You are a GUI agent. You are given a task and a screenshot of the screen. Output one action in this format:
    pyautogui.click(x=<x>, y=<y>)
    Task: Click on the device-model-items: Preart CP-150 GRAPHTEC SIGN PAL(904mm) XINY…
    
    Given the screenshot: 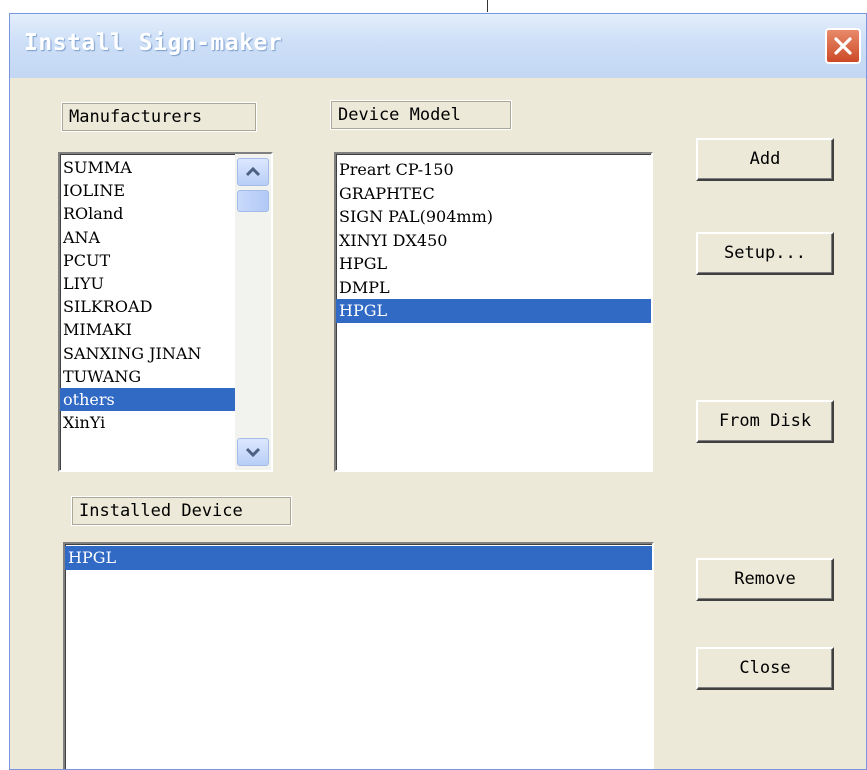 What is the action you would take?
    pyautogui.click(x=493, y=240)
    